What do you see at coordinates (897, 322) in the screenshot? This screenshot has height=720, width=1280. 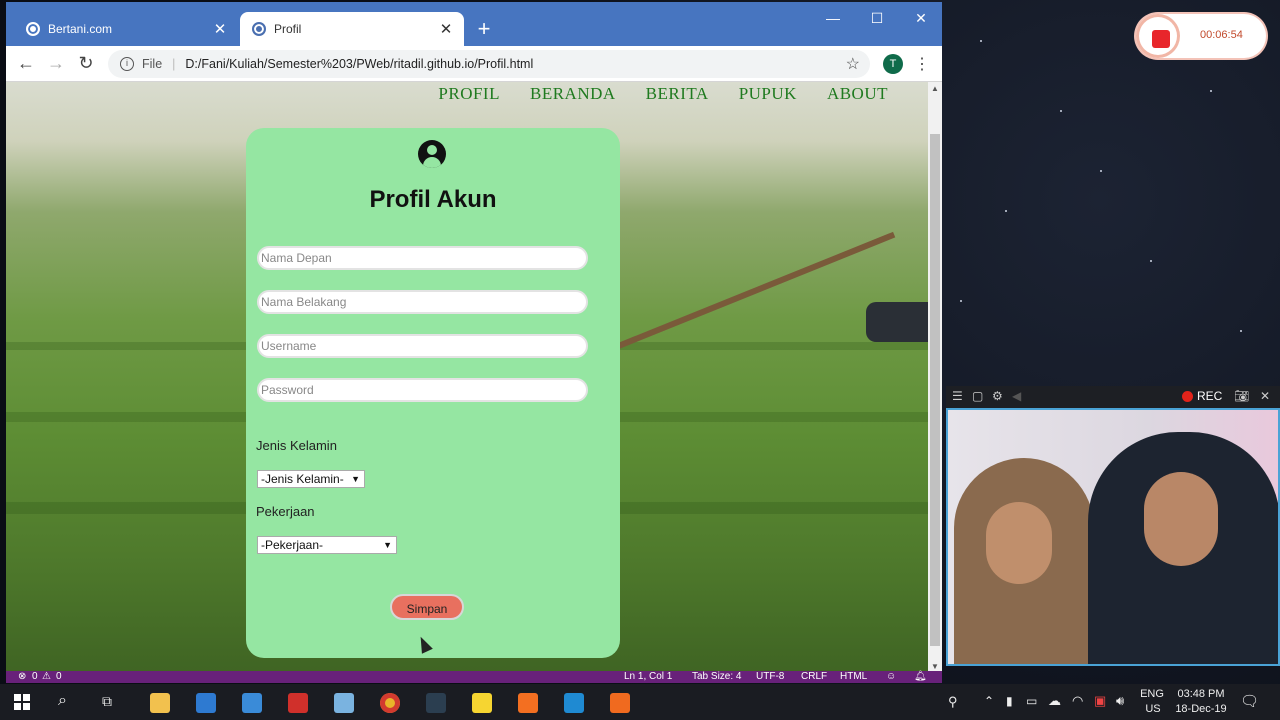 I see `farmer-arm` at bounding box center [897, 322].